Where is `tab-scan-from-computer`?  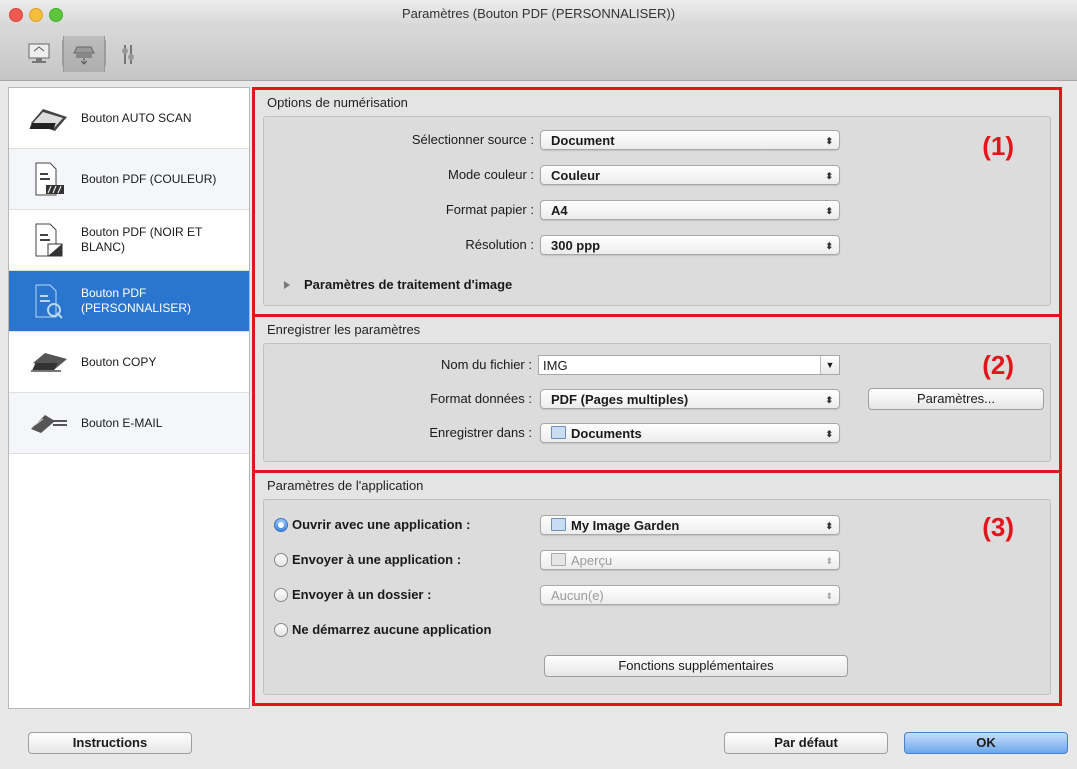
tab-scan-from-computer is located at coordinates (39, 54).